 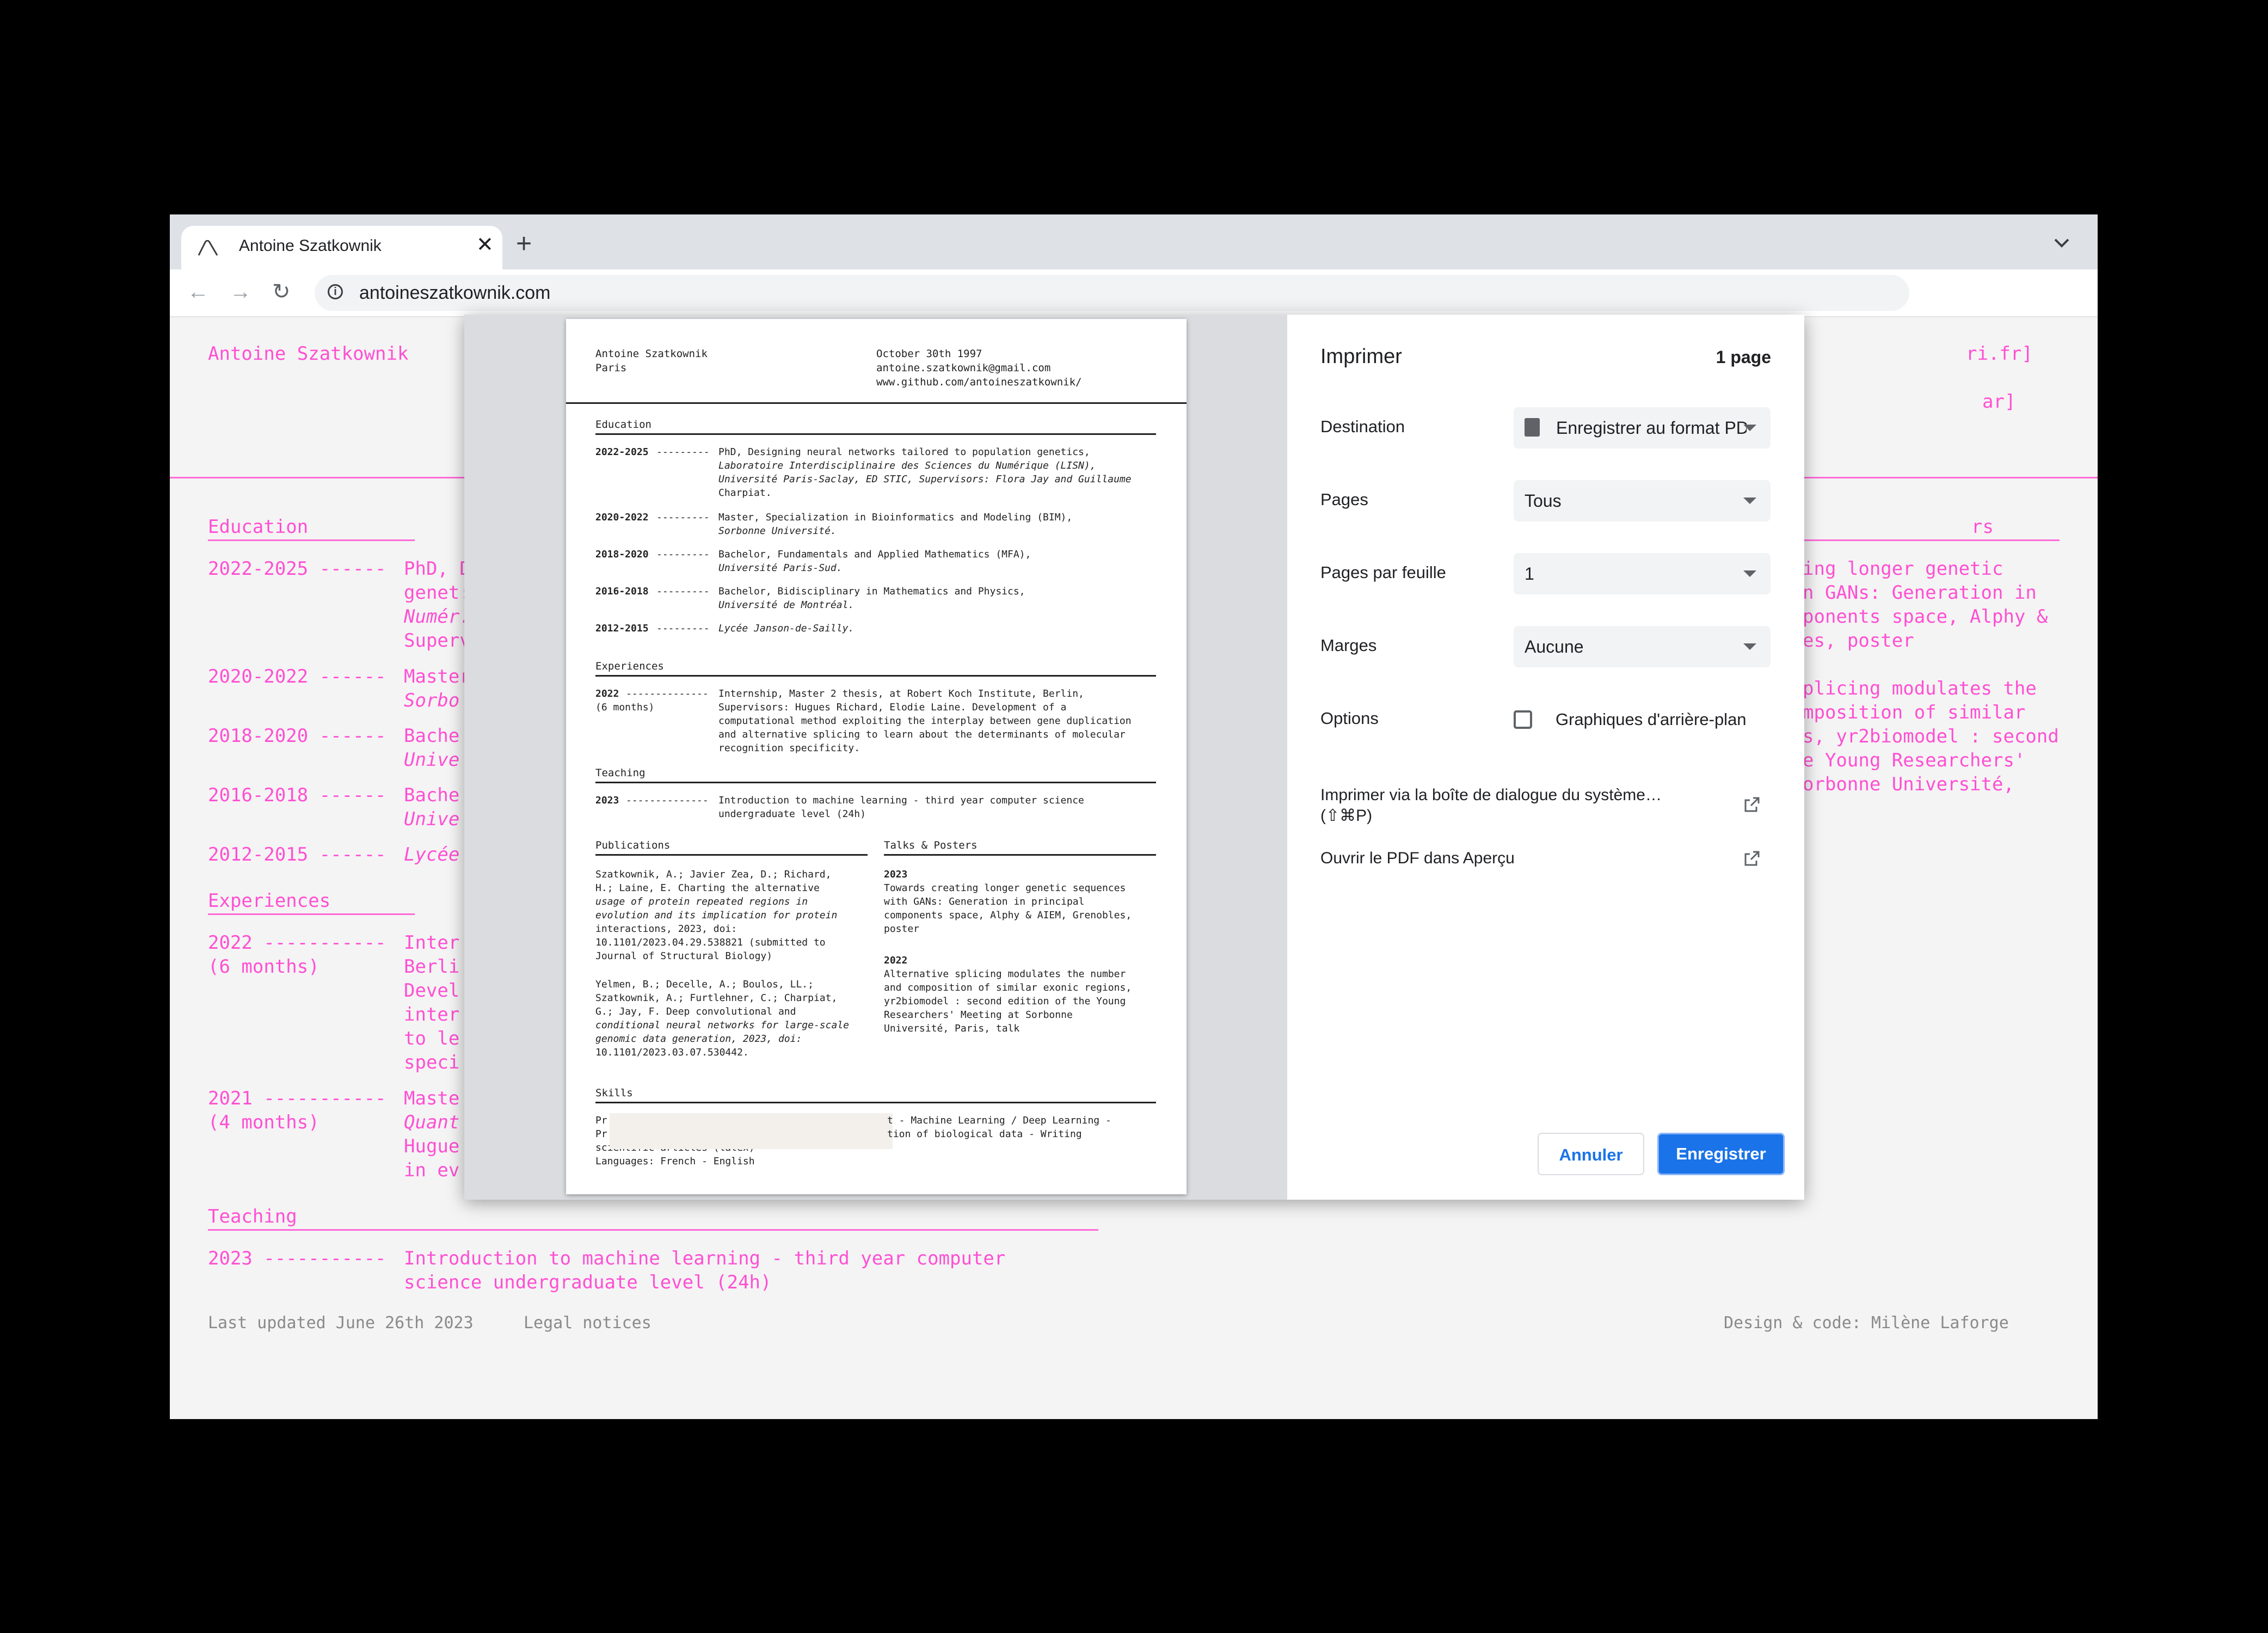 What do you see at coordinates (713, 874) in the screenshot?
I see `resume-pub-line: Szatkownik, A.; Javier Zea, D.; Richard,` at bounding box center [713, 874].